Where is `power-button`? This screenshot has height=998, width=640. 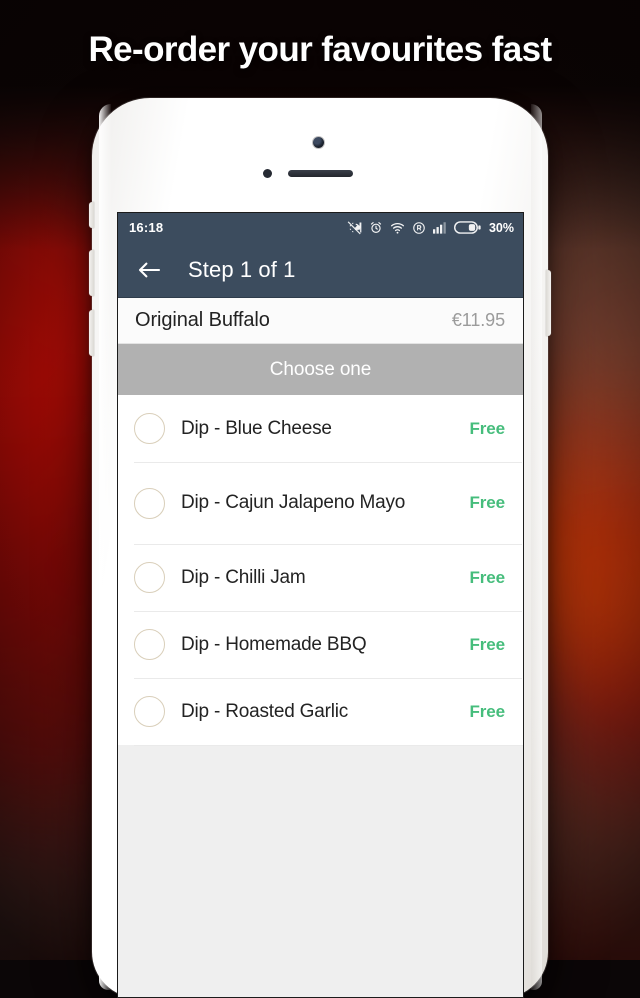 power-button is located at coordinates (548, 303).